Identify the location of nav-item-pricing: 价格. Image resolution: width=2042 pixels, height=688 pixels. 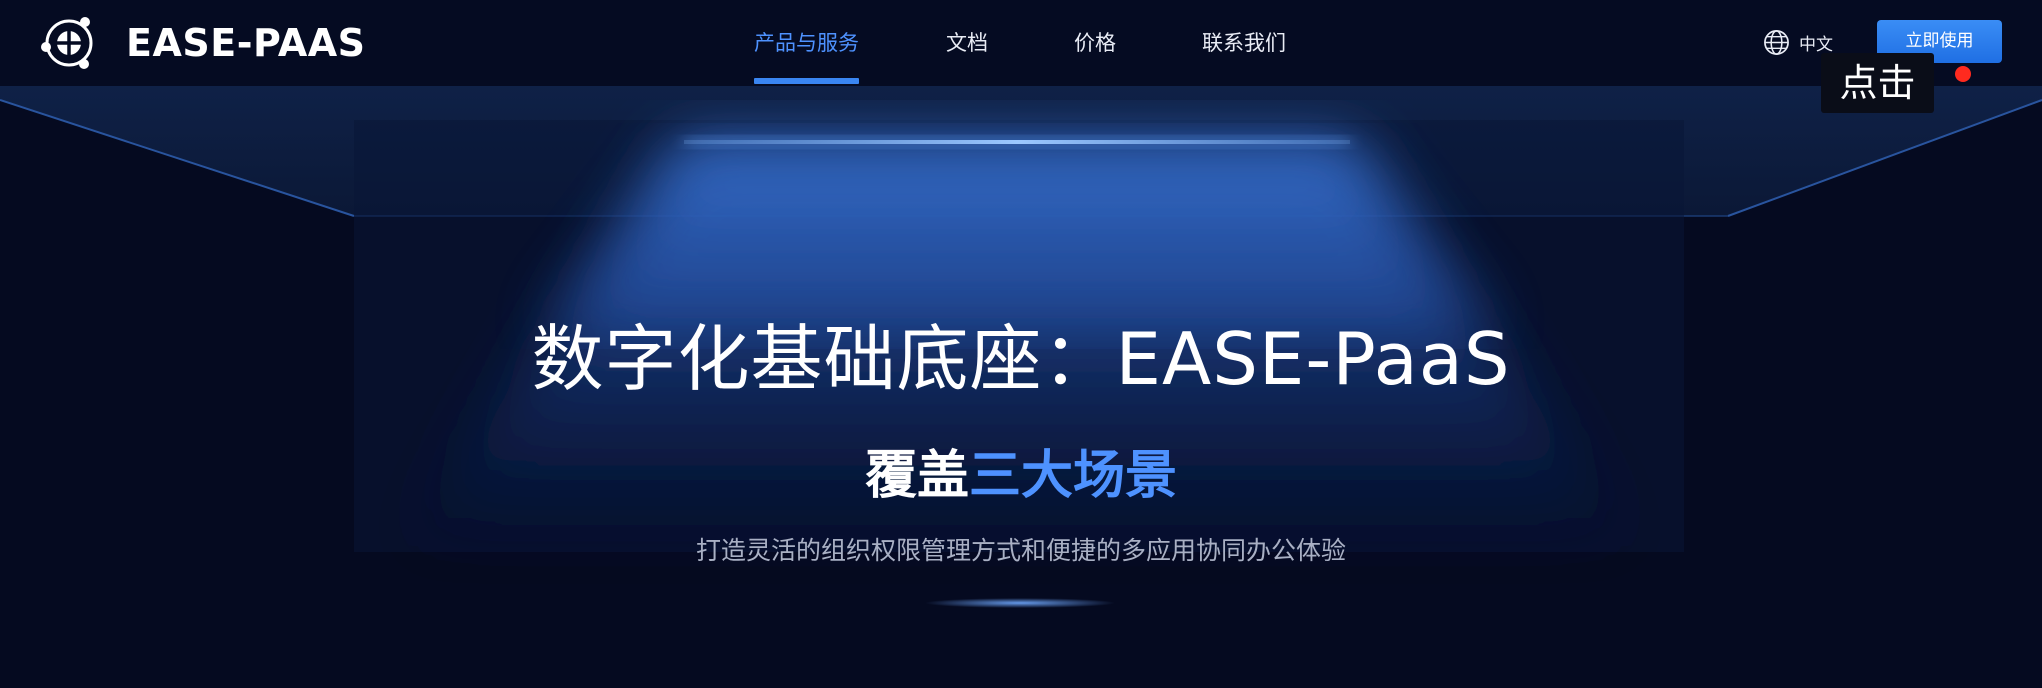
(1095, 43).